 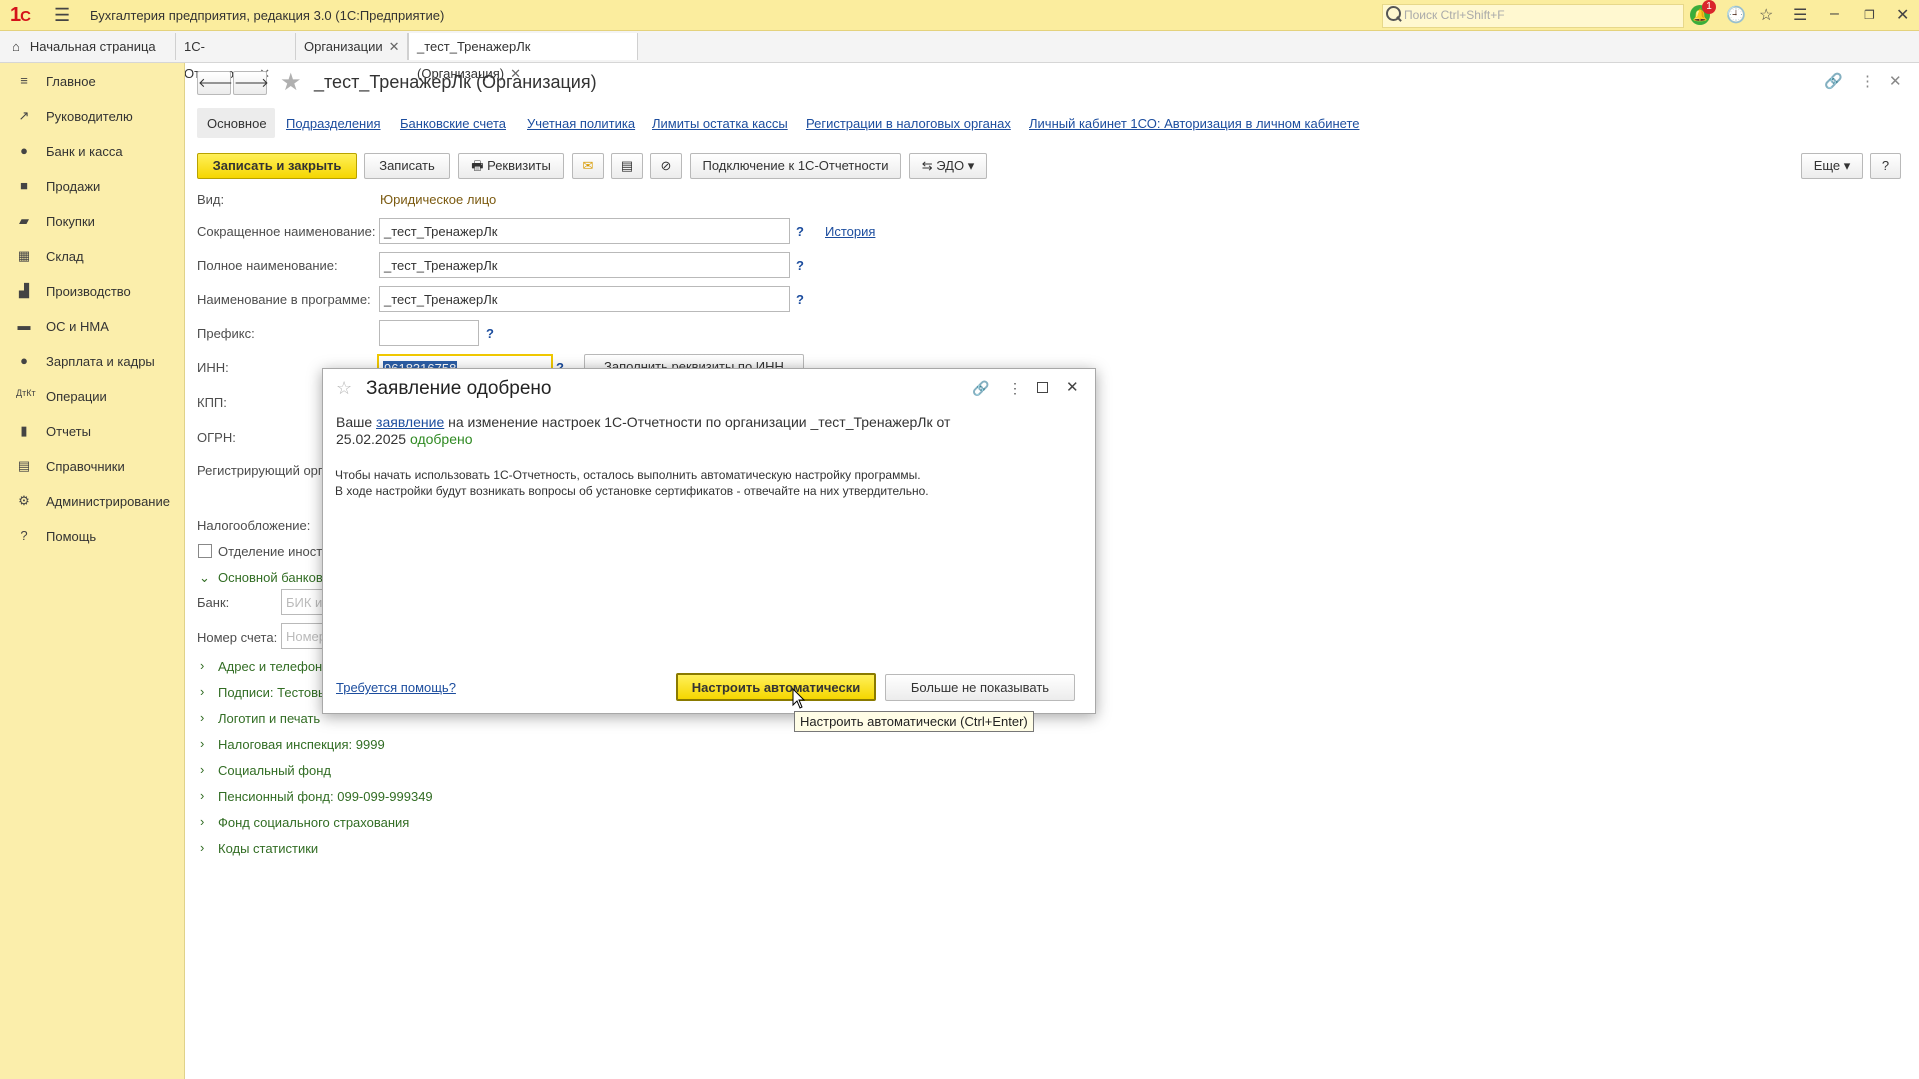 I want to click on save-and-close-button: Записать и закрыть, so click(x=277, y=166).